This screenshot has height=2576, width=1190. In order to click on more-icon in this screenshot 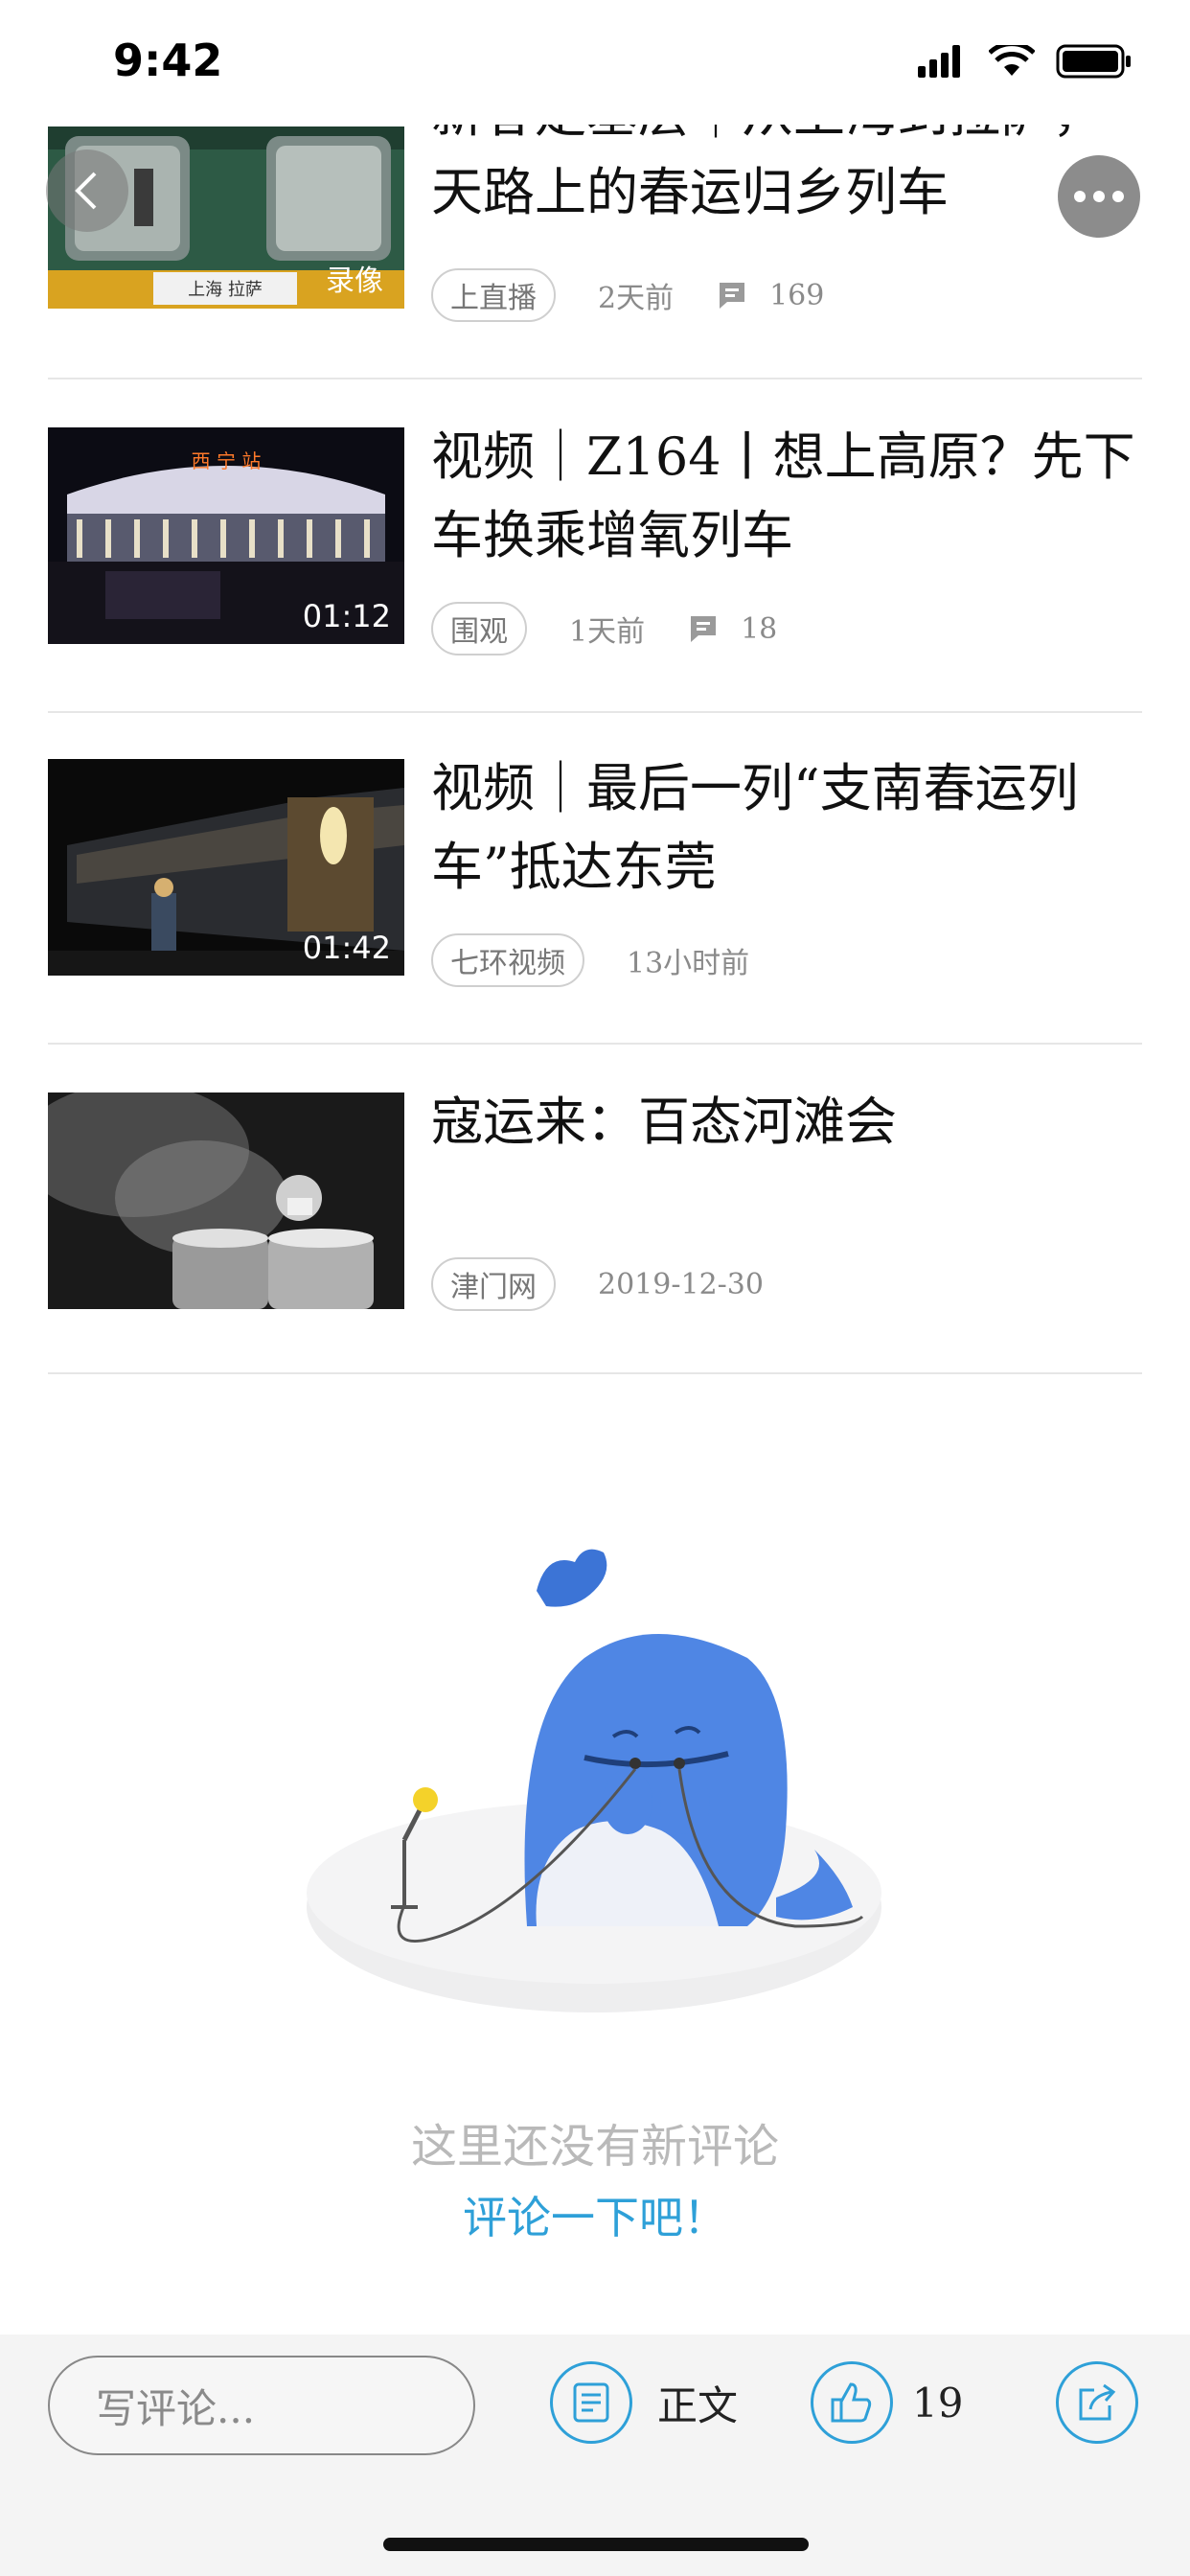, I will do `click(1099, 196)`.